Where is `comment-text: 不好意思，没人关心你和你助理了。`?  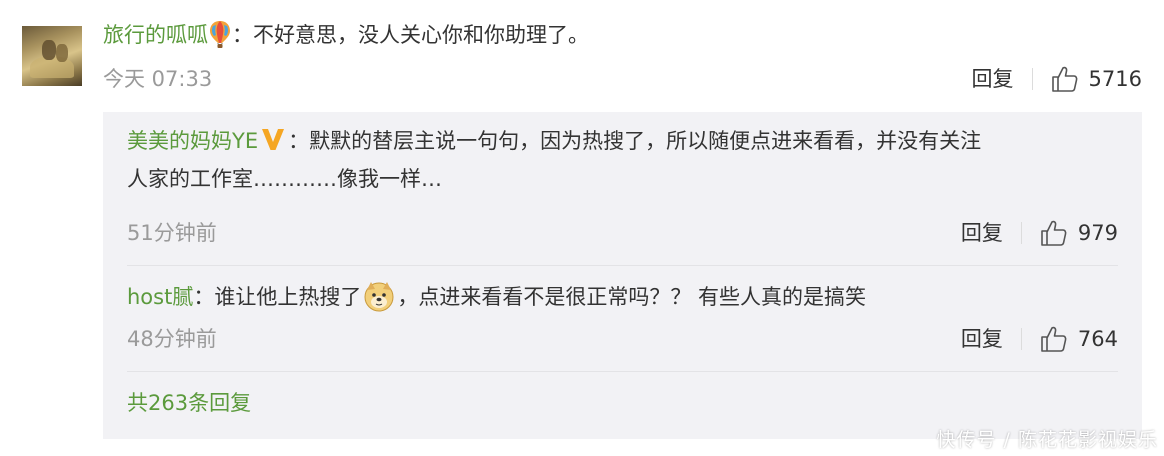
comment-text: 不好意思，没人关心你和你助理了。 is located at coordinates (421, 35).